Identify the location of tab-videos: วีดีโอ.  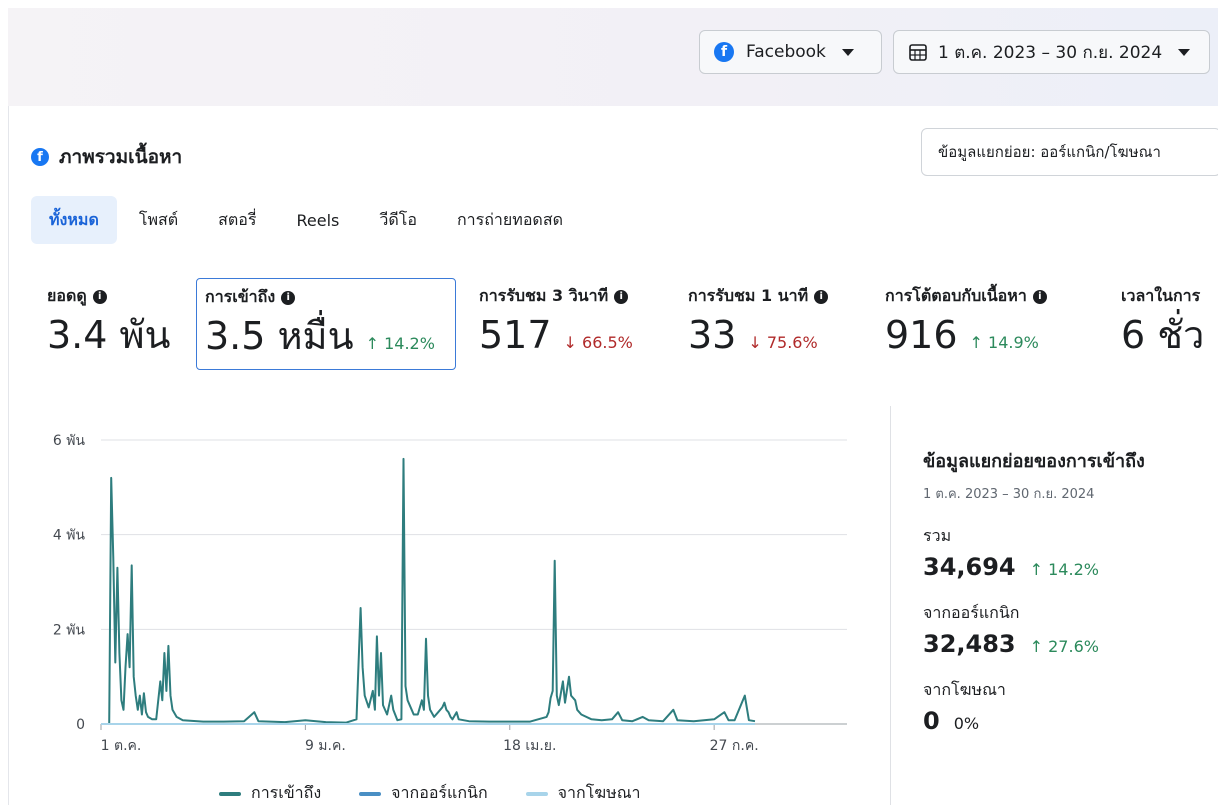
(398, 220).